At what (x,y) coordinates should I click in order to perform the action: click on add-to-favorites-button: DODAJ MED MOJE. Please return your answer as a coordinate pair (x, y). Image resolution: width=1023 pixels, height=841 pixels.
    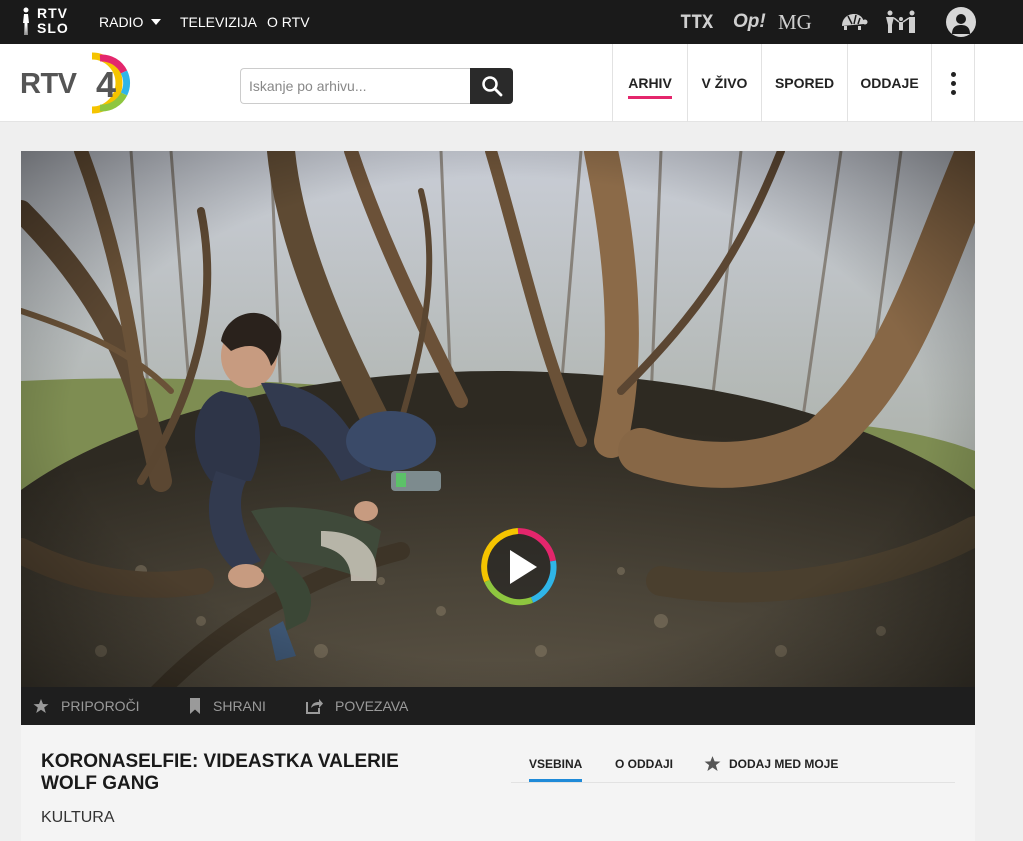
    Looking at the image, I should click on (771, 763).